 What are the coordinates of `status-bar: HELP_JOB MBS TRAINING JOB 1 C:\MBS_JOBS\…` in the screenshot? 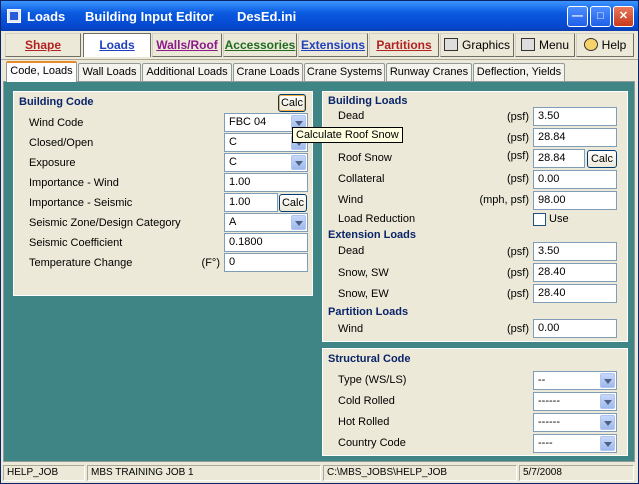 It's located at (319, 473).